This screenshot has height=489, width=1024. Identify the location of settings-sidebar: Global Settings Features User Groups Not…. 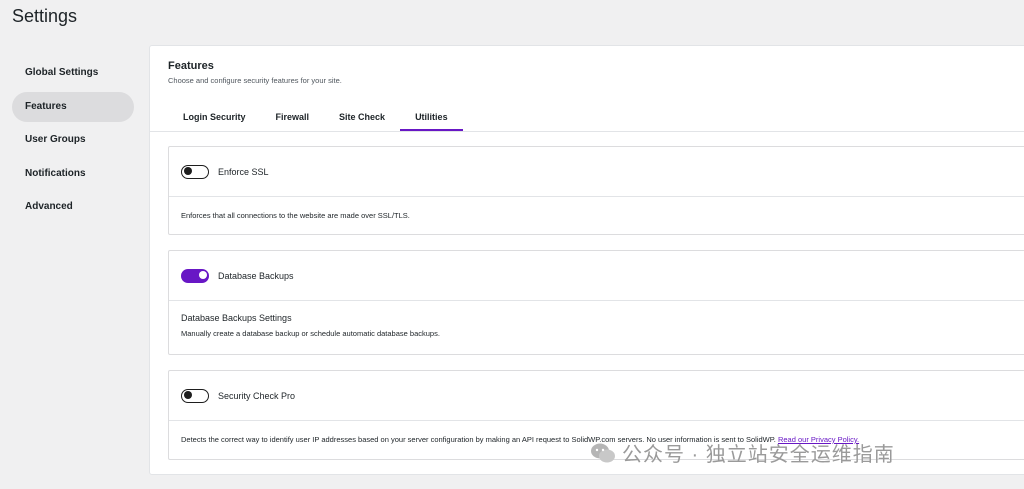
(73, 142).